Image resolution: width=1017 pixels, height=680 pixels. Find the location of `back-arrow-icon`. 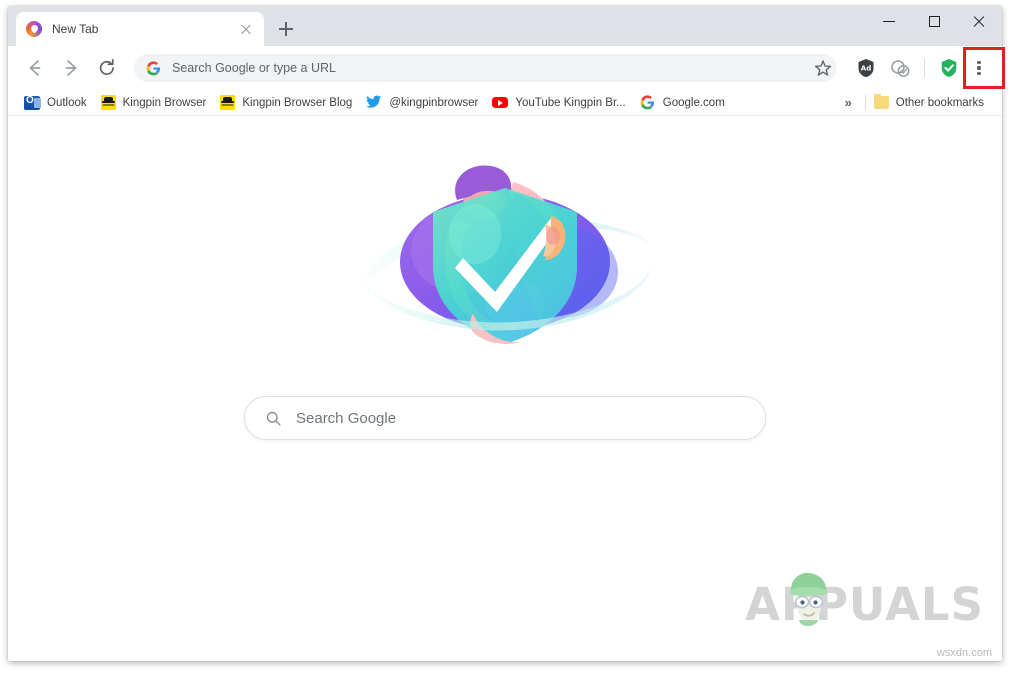

back-arrow-icon is located at coordinates (35, 68).